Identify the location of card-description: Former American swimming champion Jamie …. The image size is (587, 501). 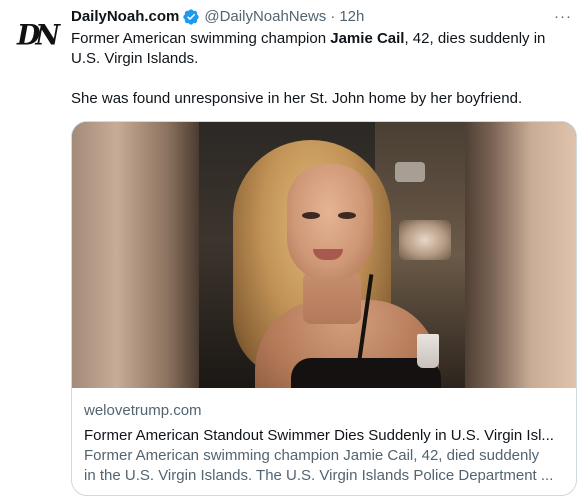
(324, 466).